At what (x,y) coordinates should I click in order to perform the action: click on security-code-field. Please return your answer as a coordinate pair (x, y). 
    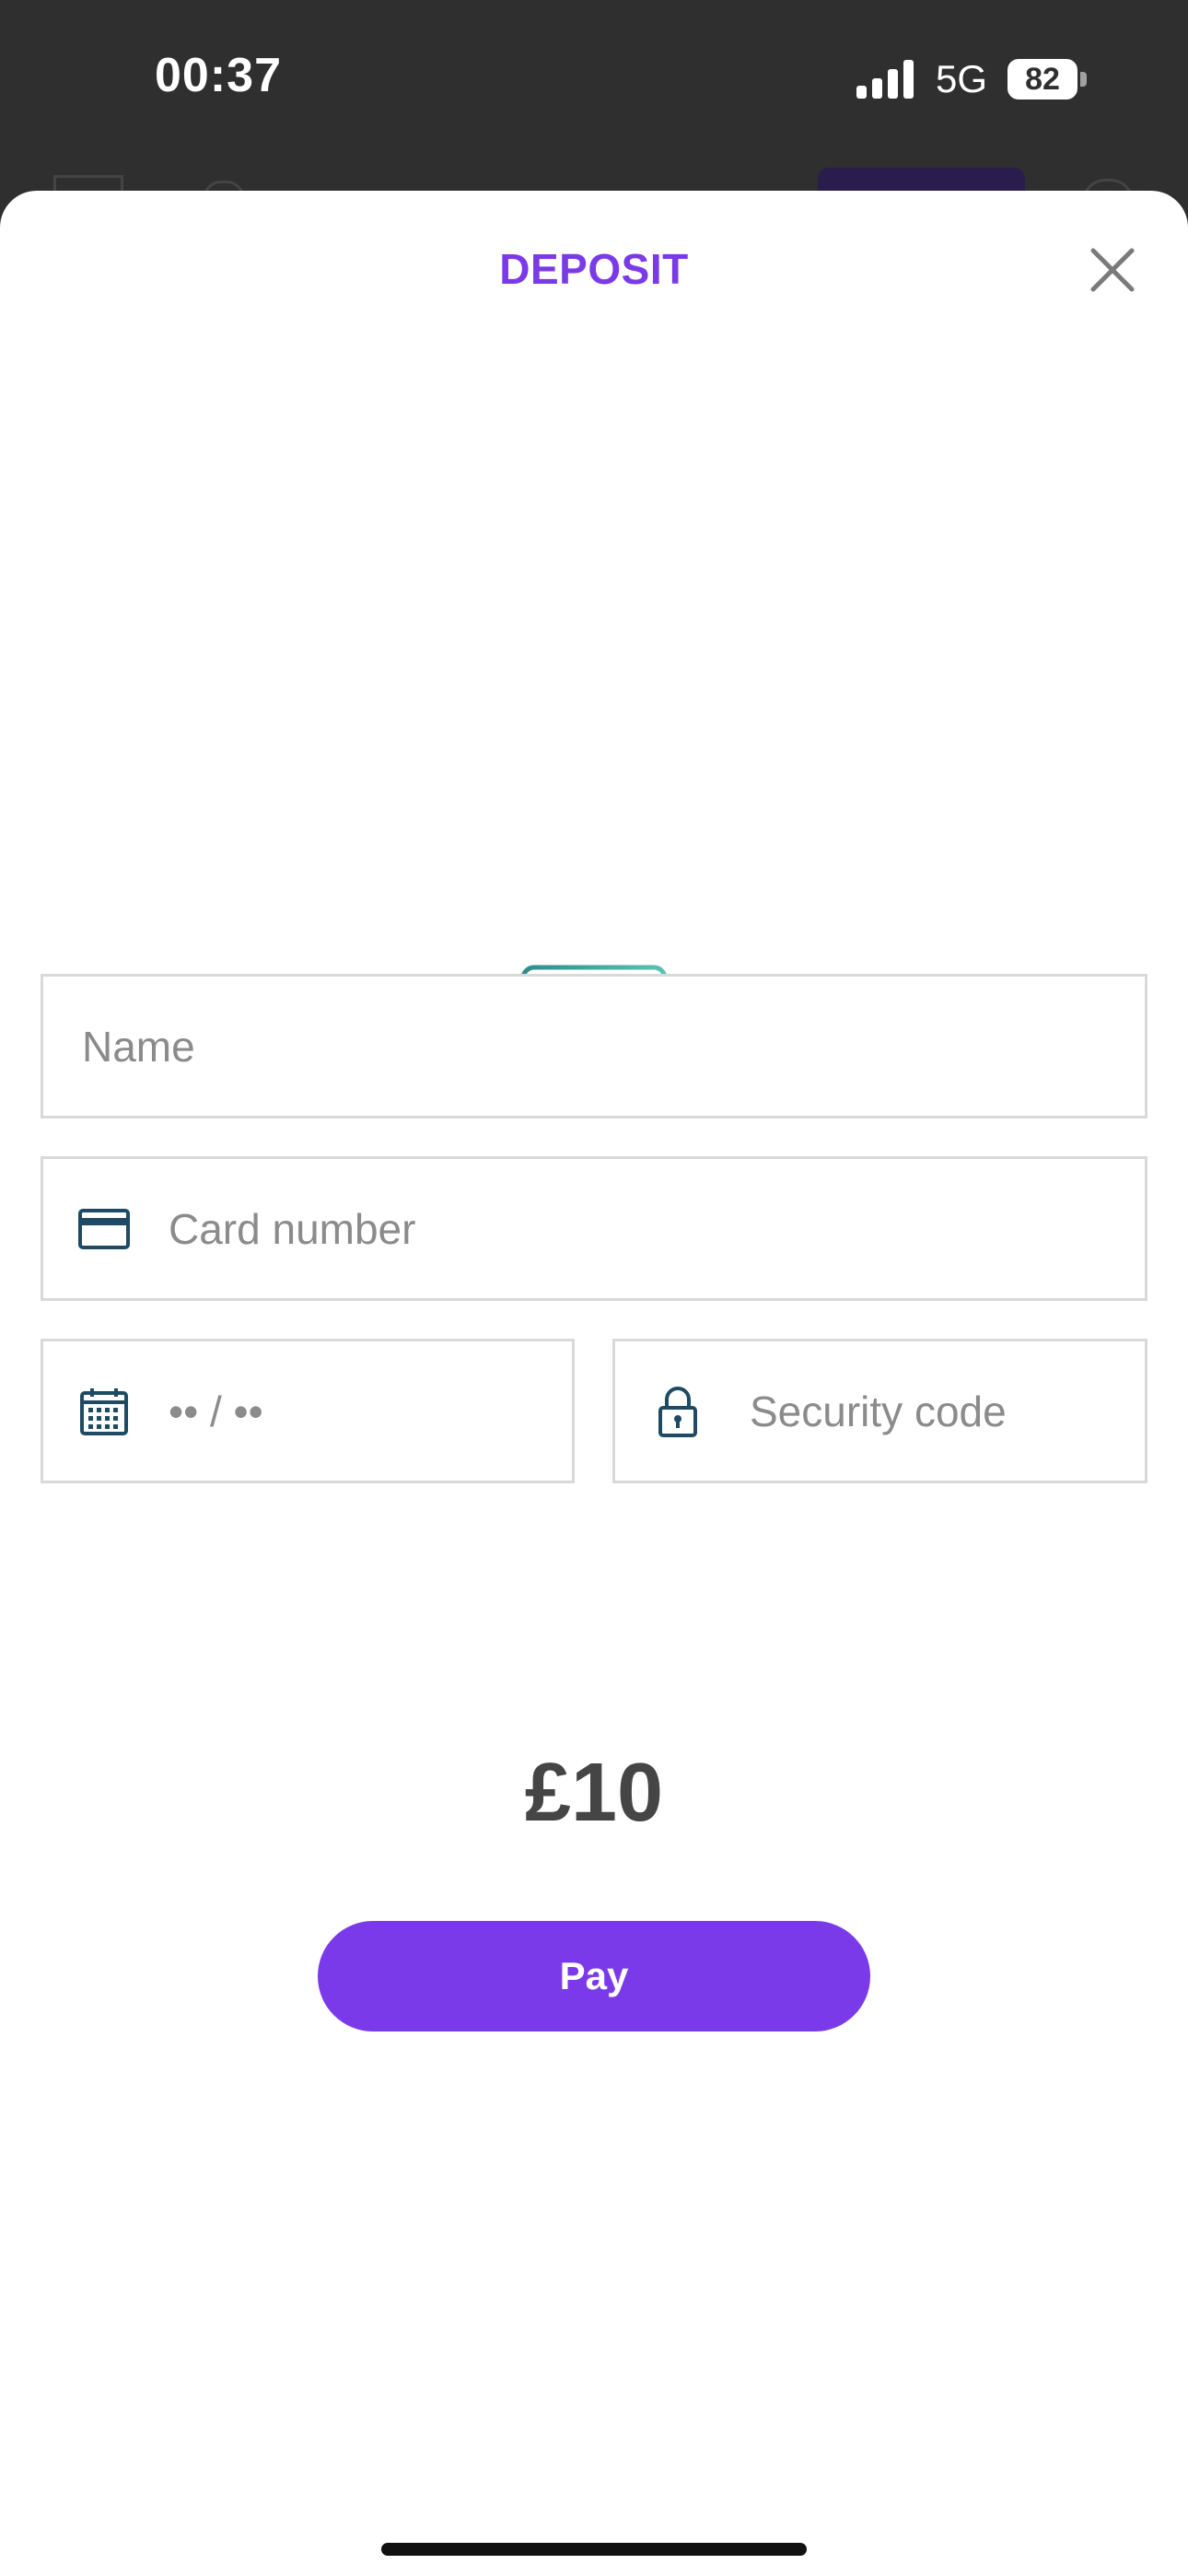
    Looking at the image, I should click on (900, 1411).